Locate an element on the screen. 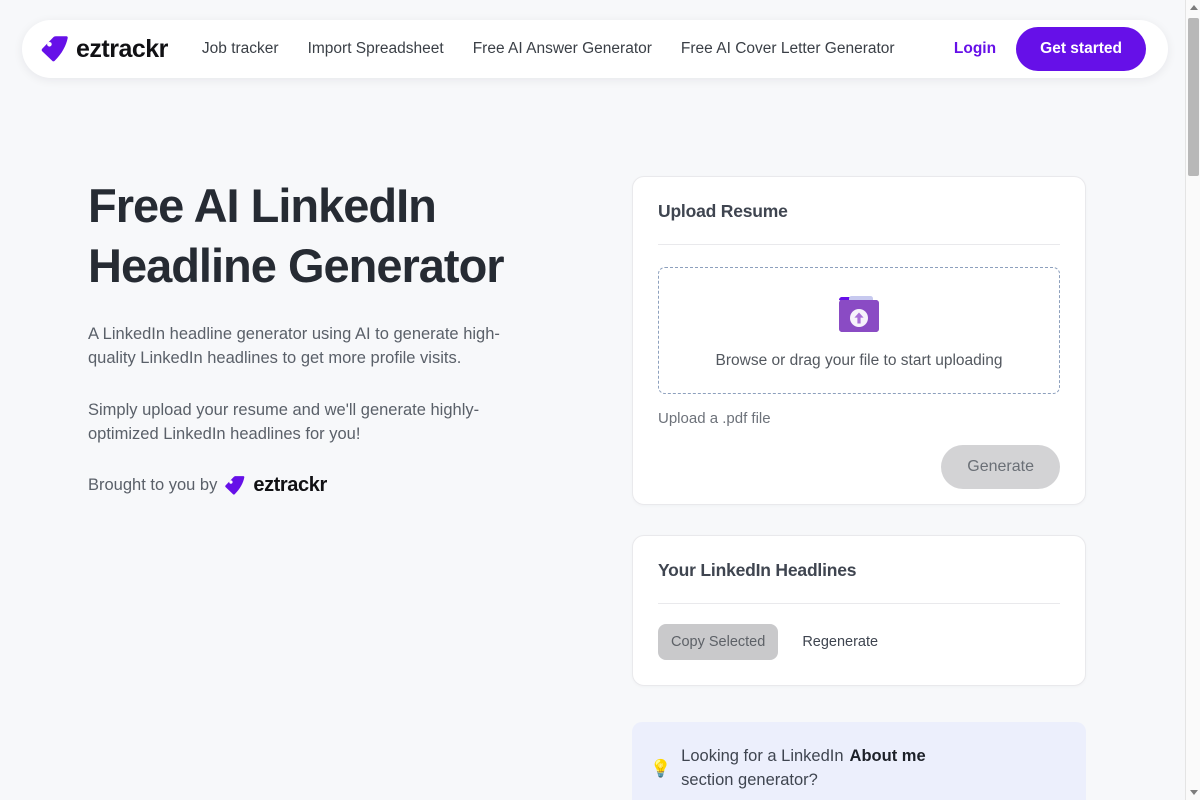 This screenshot has width=1200, height=800. upload-card-divider is located at coordinates (859, 244).